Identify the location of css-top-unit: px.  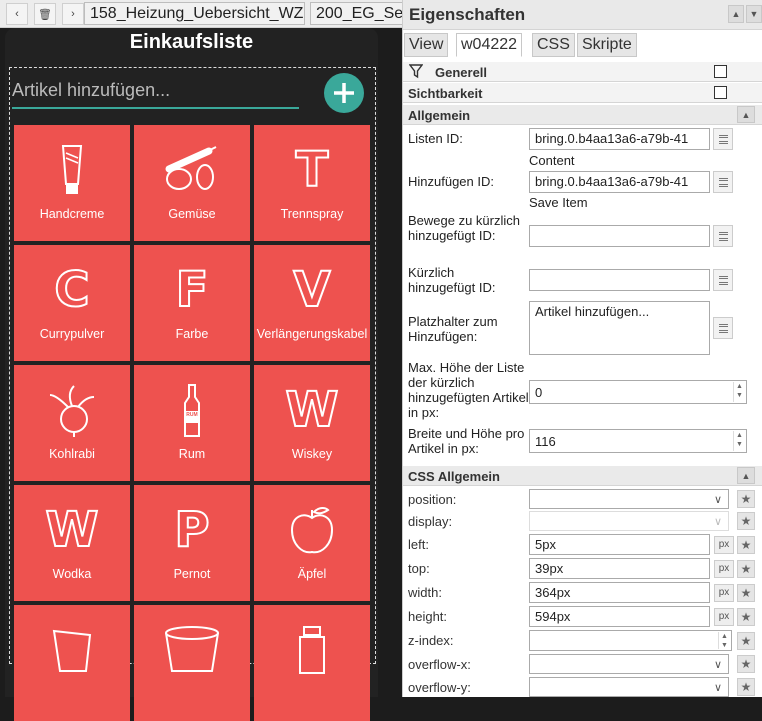
(724, 569).